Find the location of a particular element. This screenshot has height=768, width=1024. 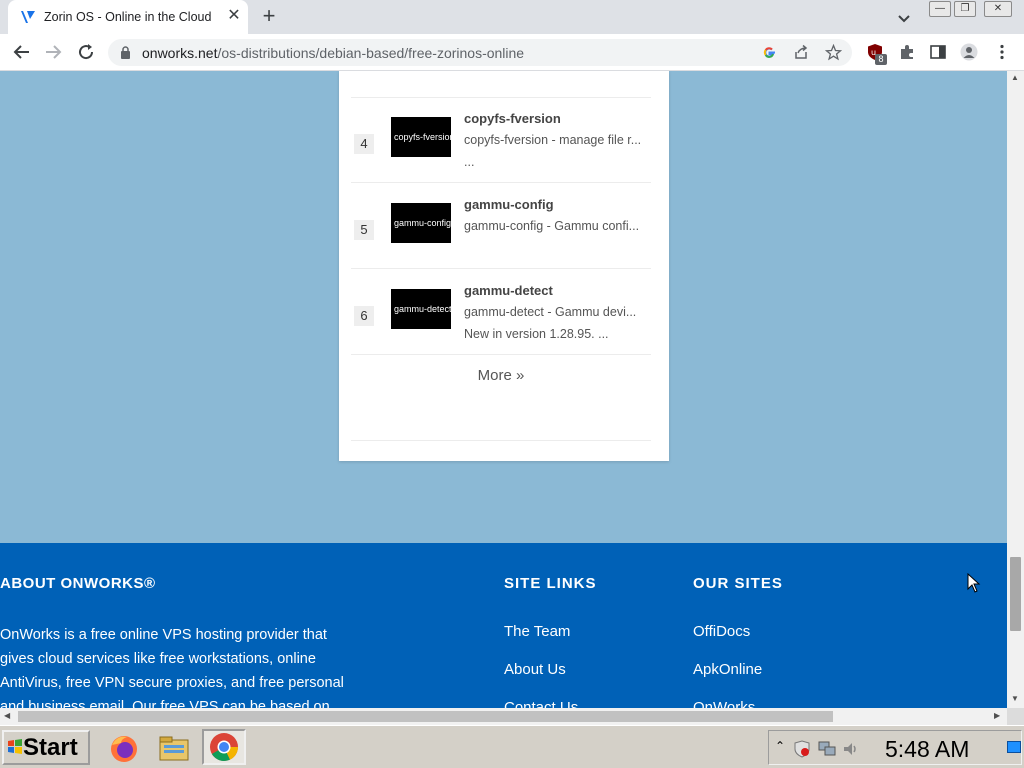

share-icon is located at coordinates (801, 52).